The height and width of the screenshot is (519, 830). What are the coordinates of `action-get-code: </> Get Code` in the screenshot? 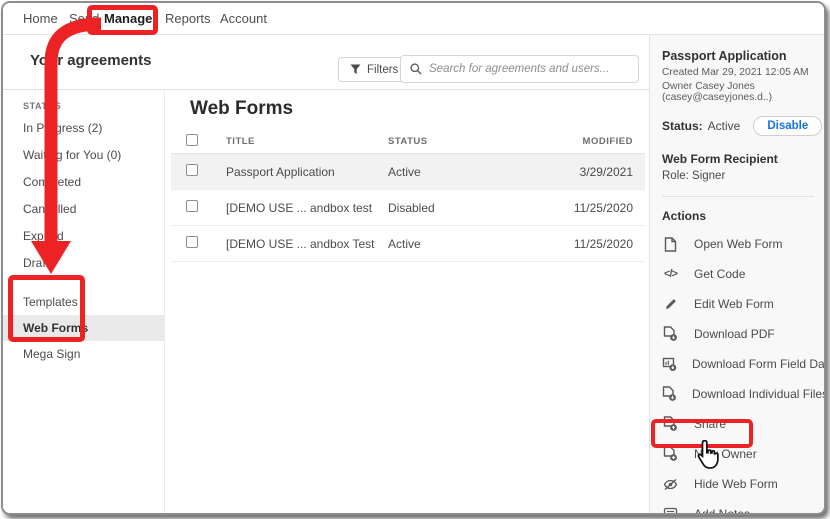 It's located at (738, 274).